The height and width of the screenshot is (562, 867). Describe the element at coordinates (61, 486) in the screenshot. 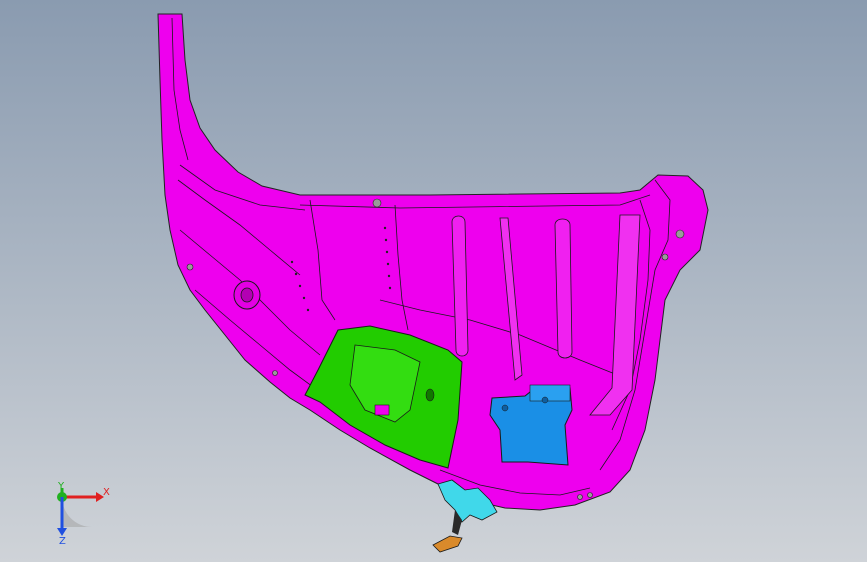

I see `triad-y-label: Y` at that location.